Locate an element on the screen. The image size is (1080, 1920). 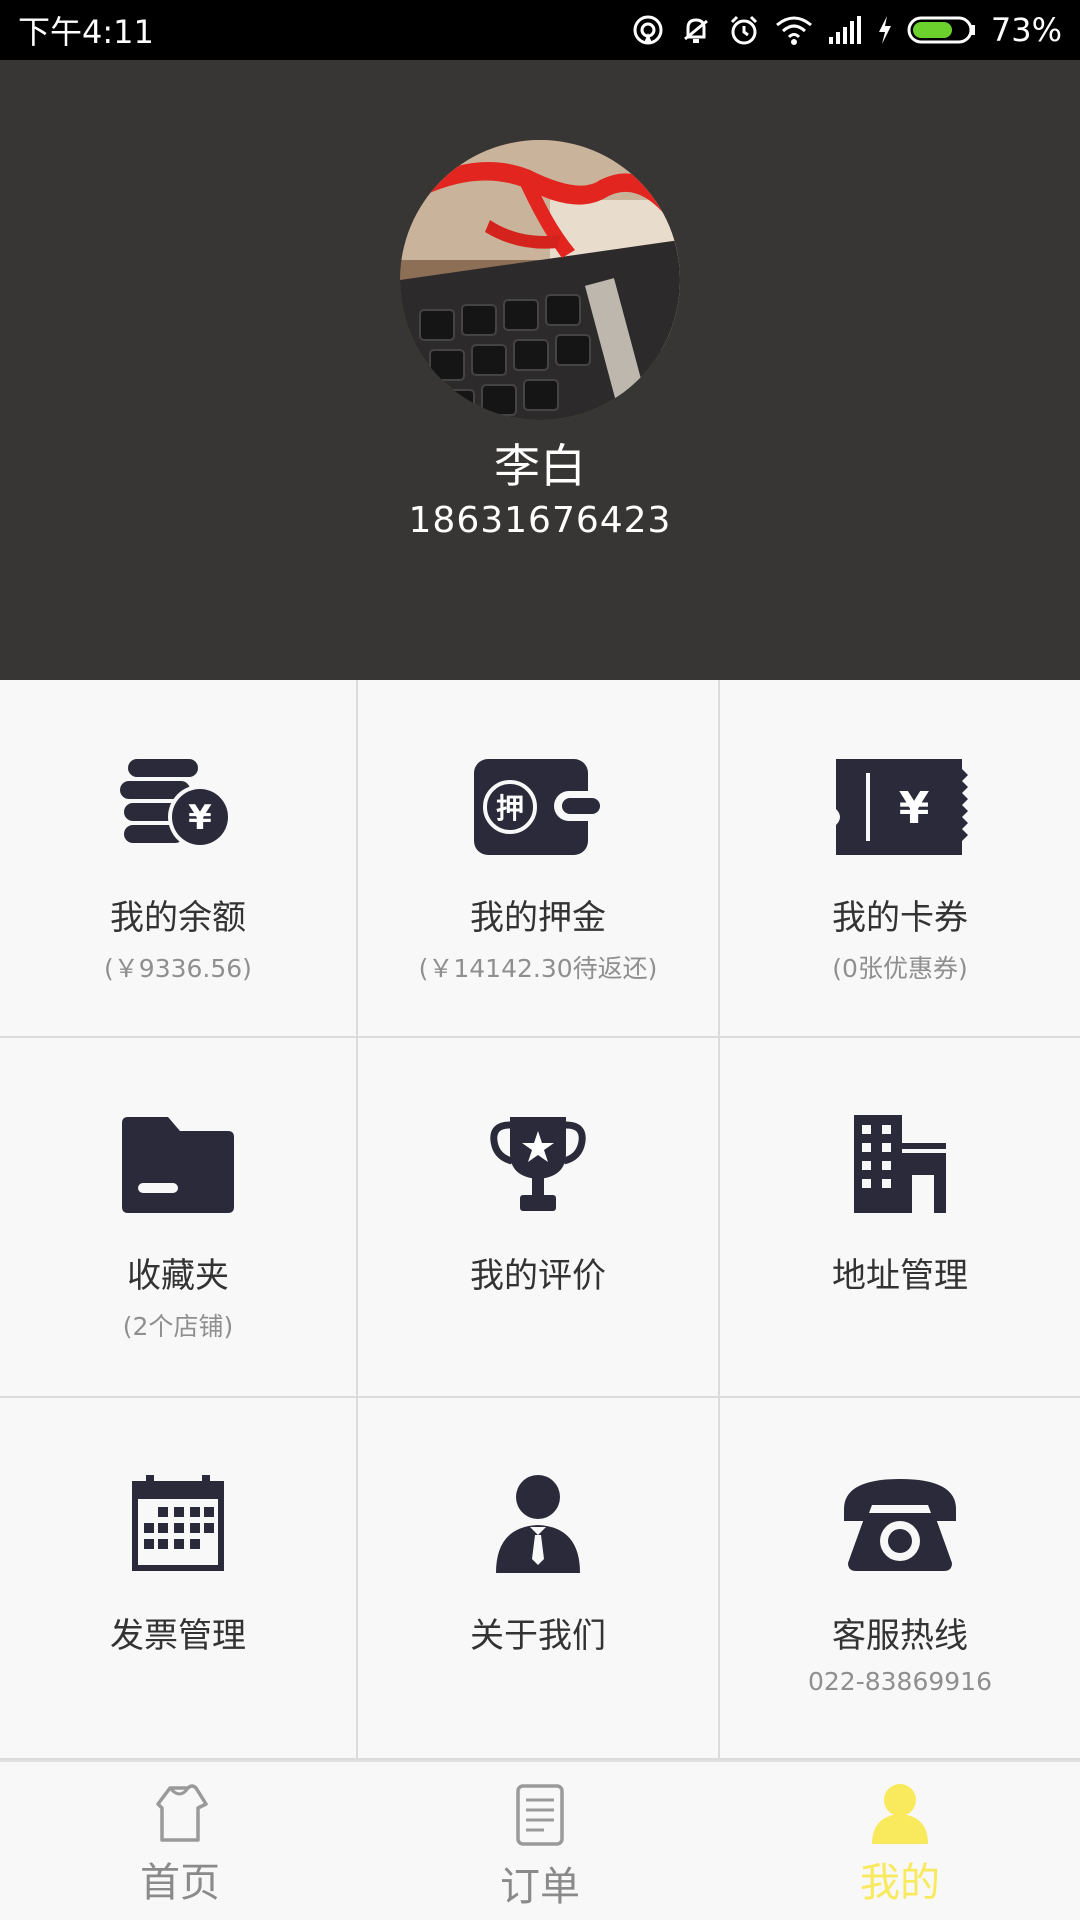
nav-profile: 我的 is located at coordinates (900, 1841).